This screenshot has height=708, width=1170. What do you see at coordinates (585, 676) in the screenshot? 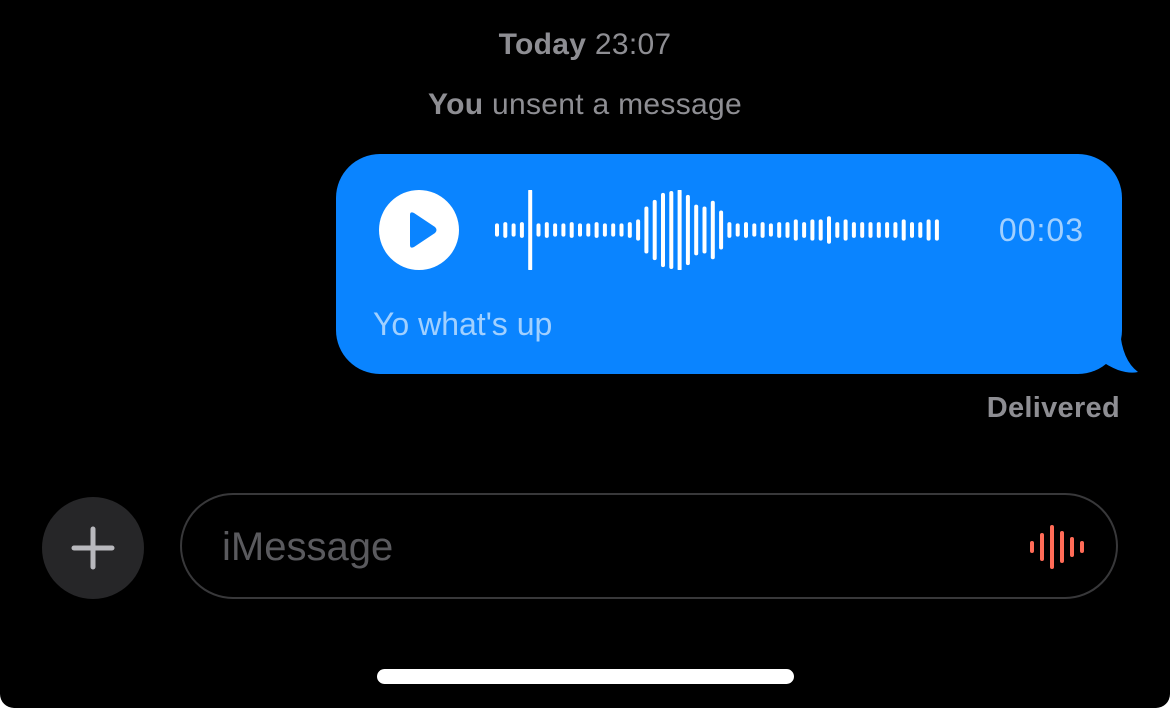
I see `home-indicator` at bounding box center [585, 676].